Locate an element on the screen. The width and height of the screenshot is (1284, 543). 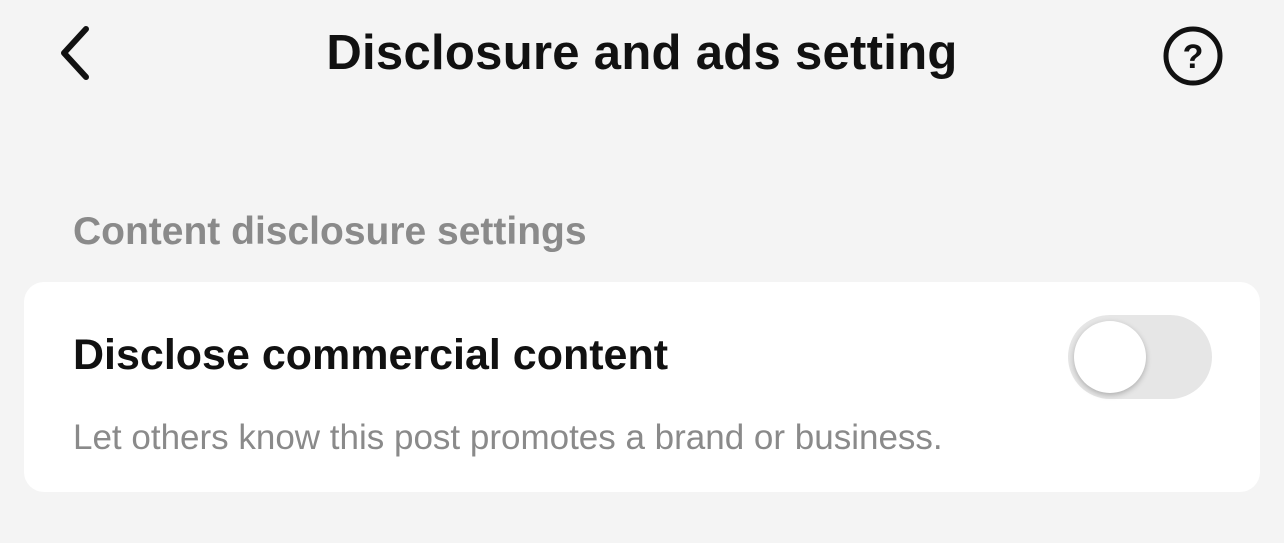
disclose-commercial-content-toggle is located at coordinates (1140, 357).